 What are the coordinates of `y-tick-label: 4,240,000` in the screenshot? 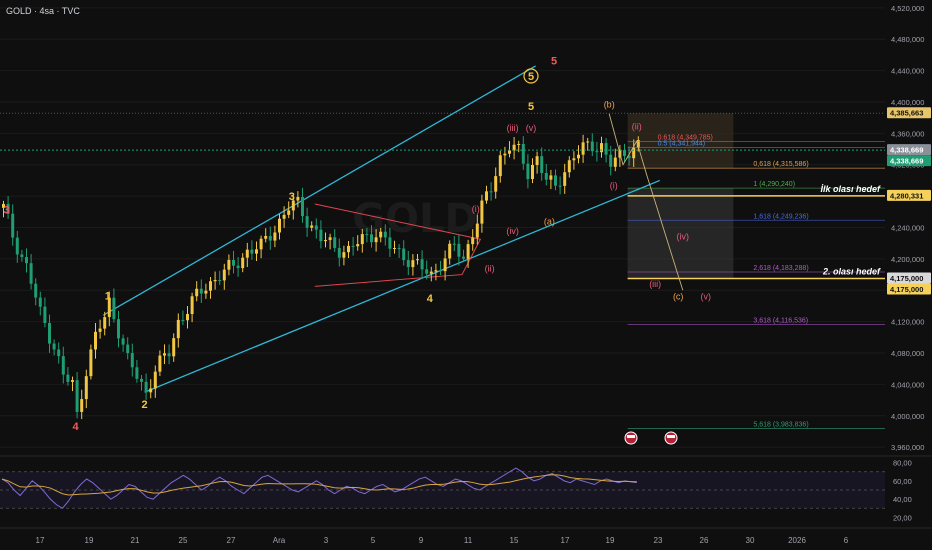 It's located at (907, 228).